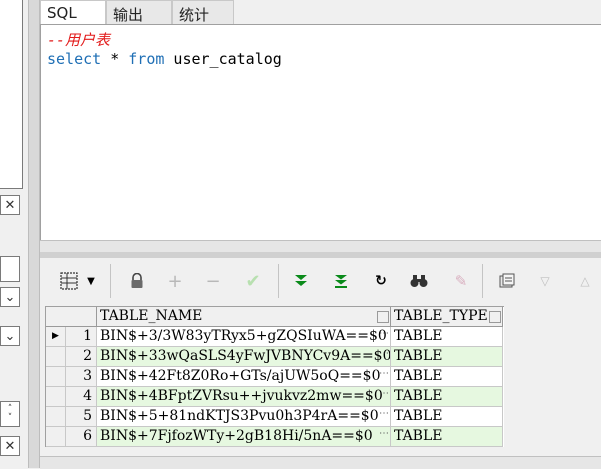 This screenshot has width=601, height=469. What do you see at coordinates (244, 317) in the screenshot?
I see `column-header-table-name: TABLE_NAME` at bounding box center [244, 317].